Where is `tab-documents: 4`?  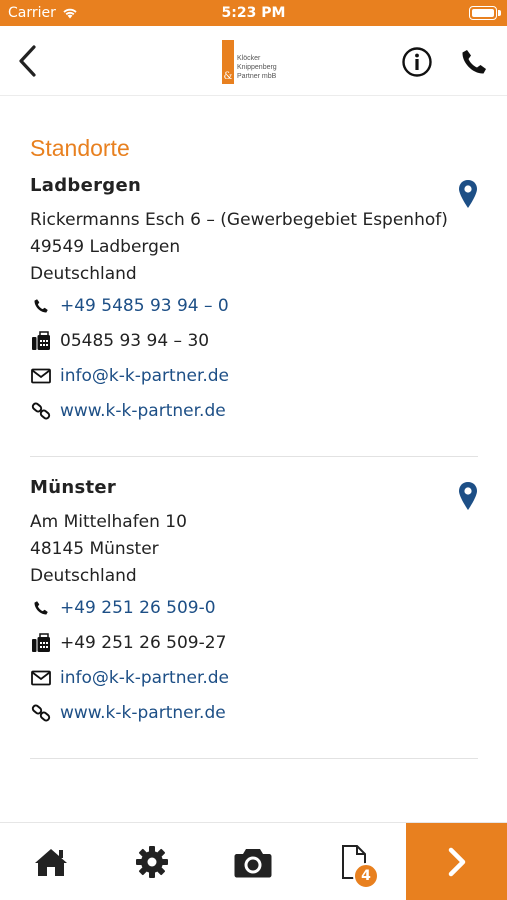 tab-documents: 4 is located at coordinates (353, 861).